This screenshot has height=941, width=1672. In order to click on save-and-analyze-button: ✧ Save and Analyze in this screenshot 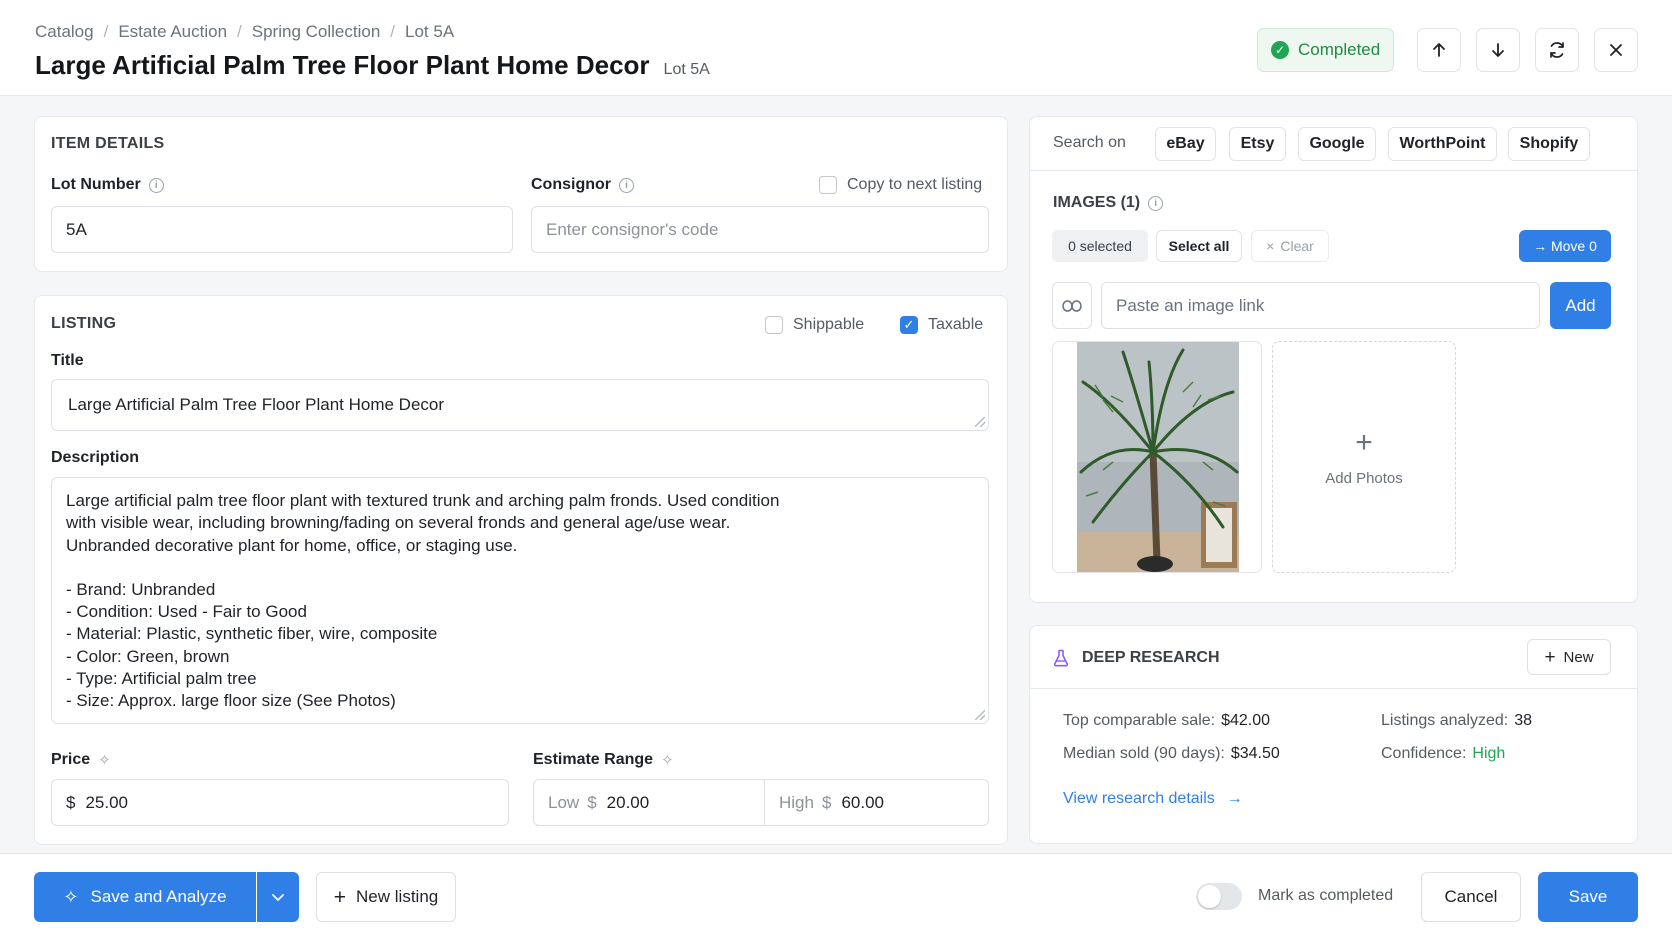, I will do `click(145, 897)`.